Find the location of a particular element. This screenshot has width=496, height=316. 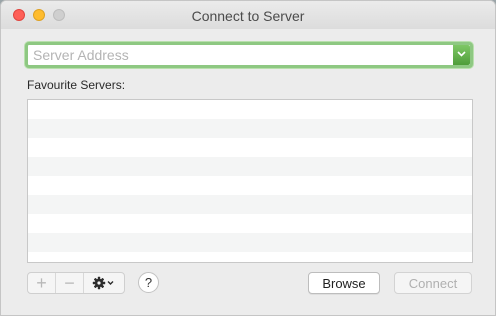

server-history-dropdown-button is located at coordinates (461, 55).